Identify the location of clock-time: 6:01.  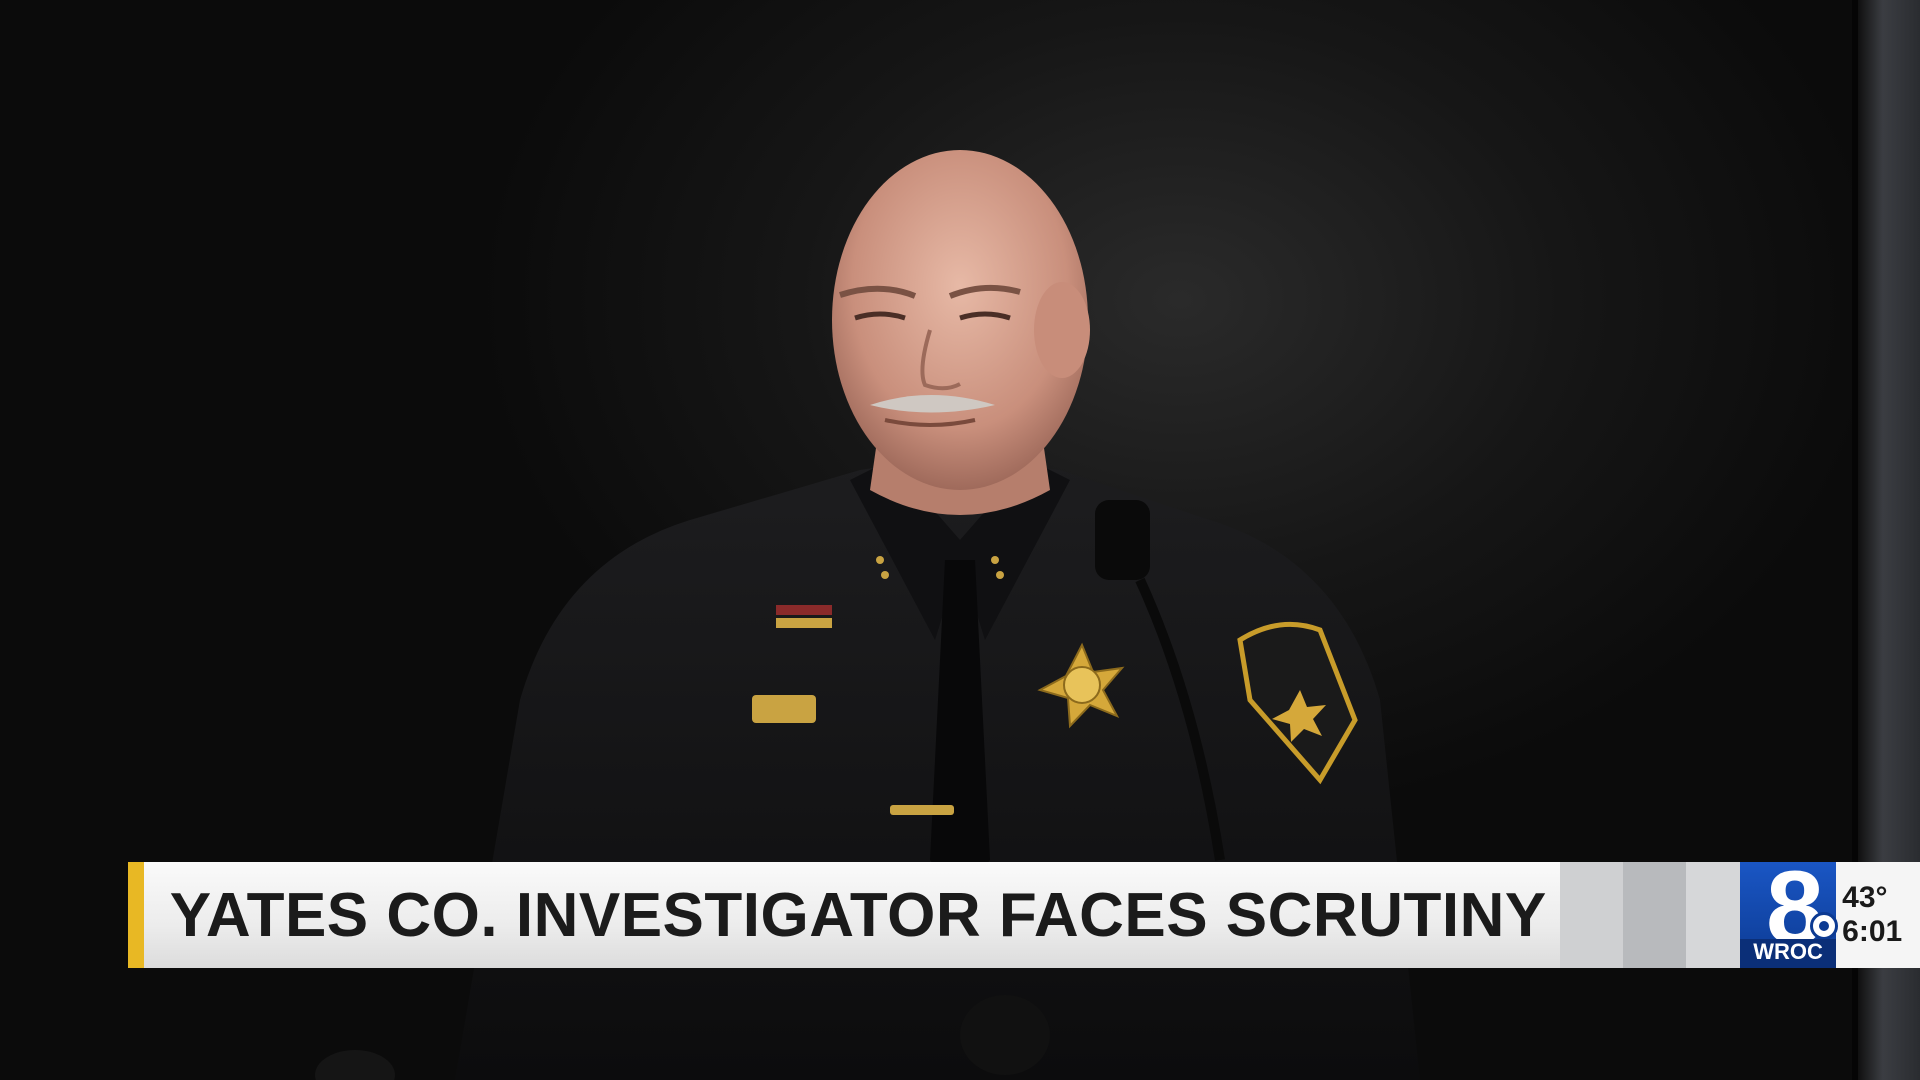
(1872, 931).